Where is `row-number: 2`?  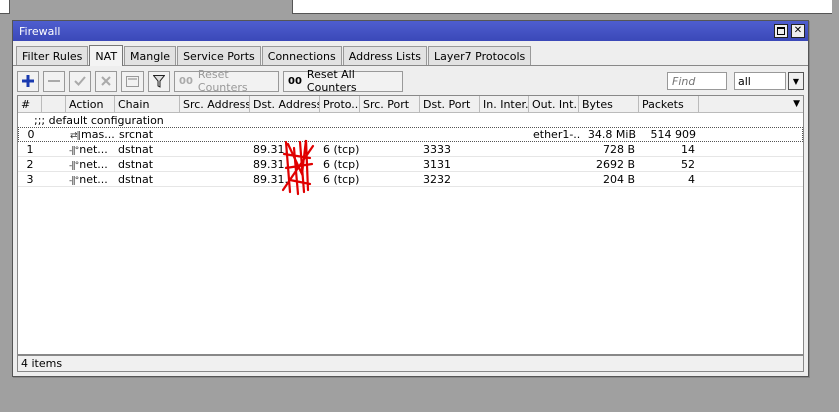 row-number: 2 is located at coordinates (30, 164).